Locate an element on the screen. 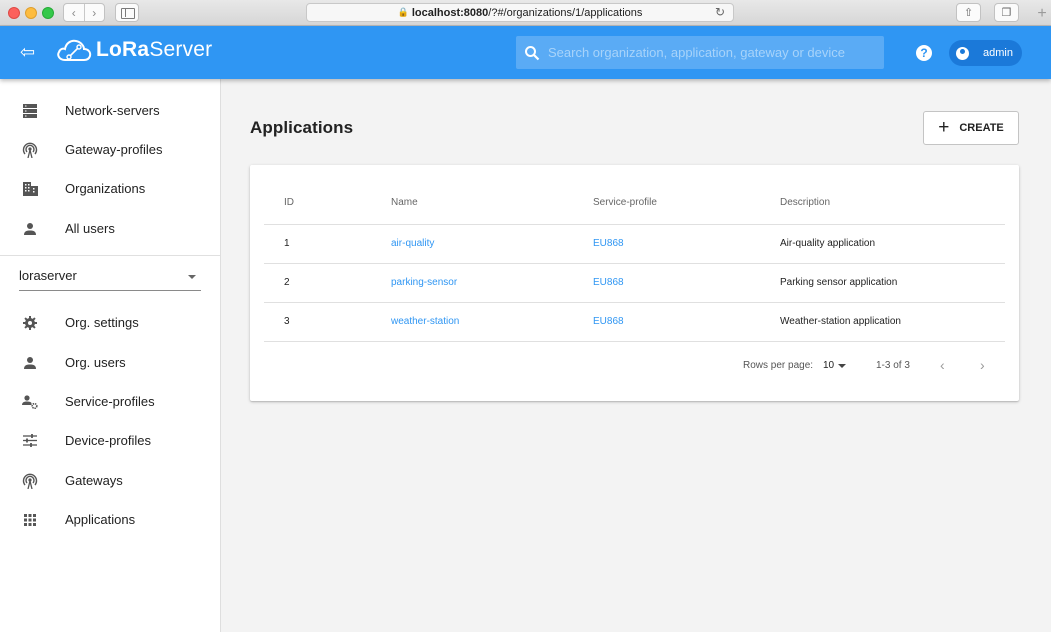  create-button: + CREATE is located at coordinates (971, 128).